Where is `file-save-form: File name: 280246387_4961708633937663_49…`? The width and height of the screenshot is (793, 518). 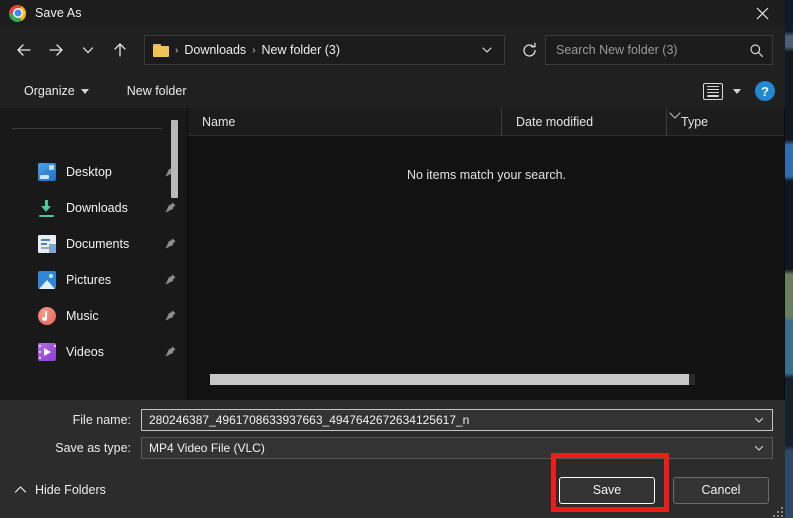 file-save-form: File name: 280246387_4961708633937663_49… is located at coordinates (392, 431).